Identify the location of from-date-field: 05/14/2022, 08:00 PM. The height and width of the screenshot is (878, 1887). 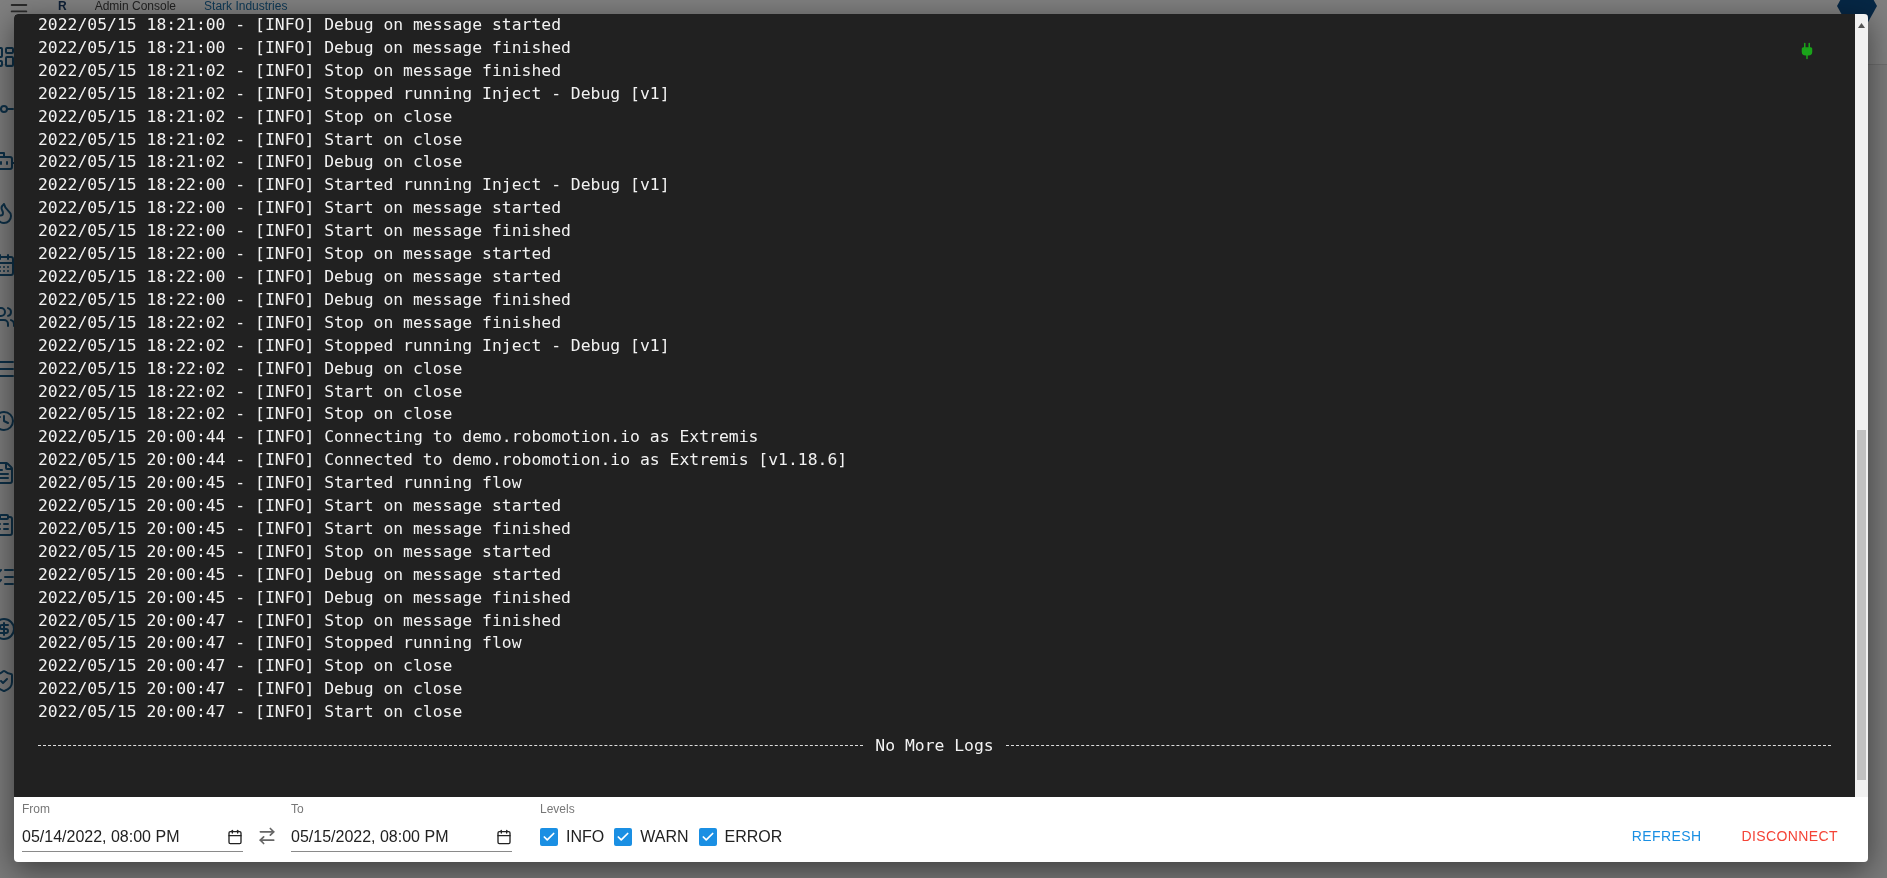
(132, 837).